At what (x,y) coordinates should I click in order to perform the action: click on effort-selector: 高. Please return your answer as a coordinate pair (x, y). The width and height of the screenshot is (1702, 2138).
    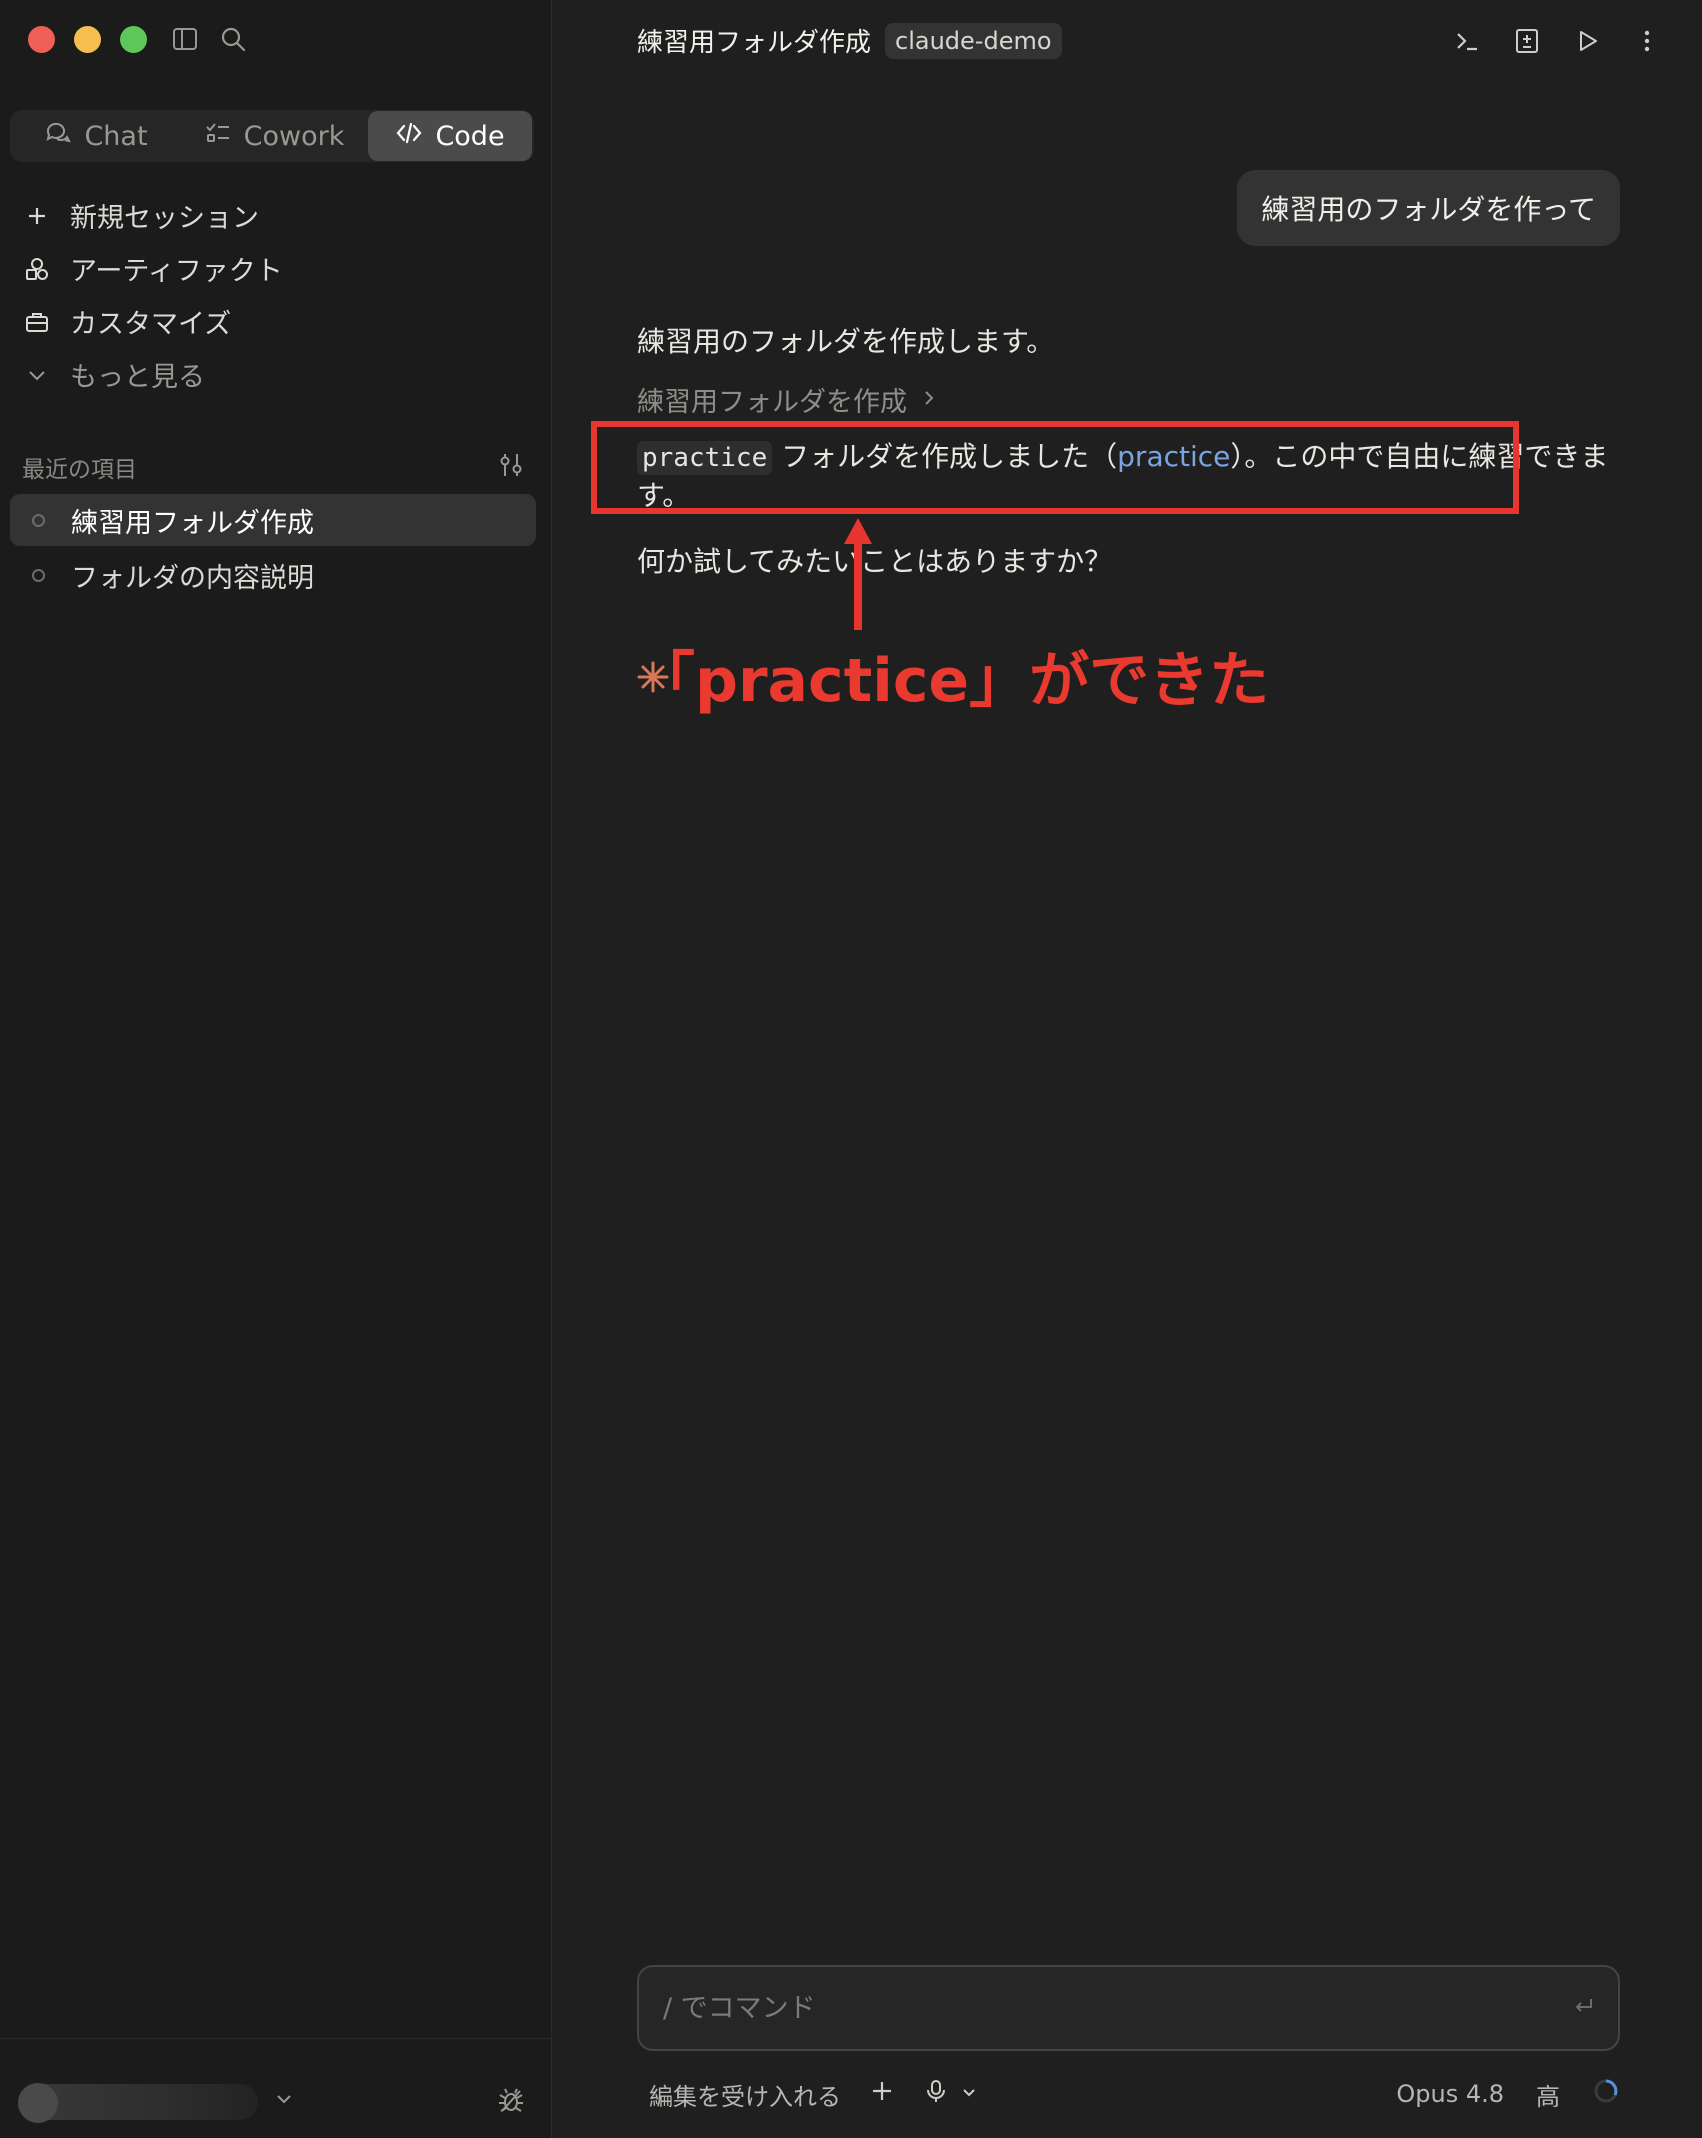
    Looking at the image, I should click on (1548, 2094).